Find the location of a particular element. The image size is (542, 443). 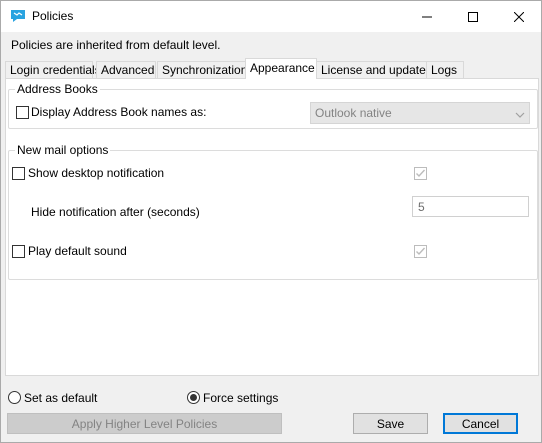

minimize-button is located at coordinates (427, 16).